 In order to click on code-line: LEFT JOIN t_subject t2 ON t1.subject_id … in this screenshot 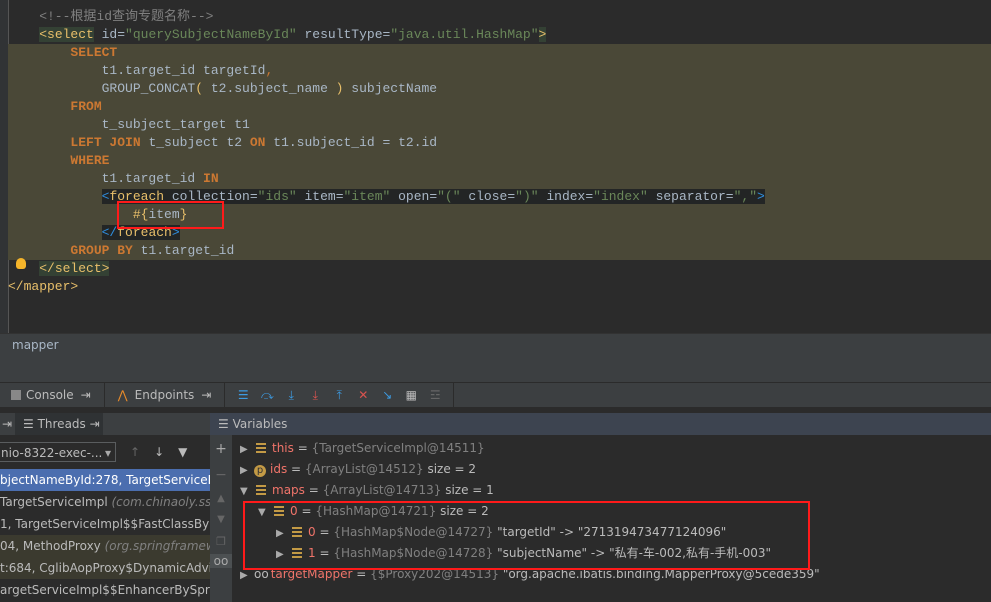, I will do `click(222, 143)`.